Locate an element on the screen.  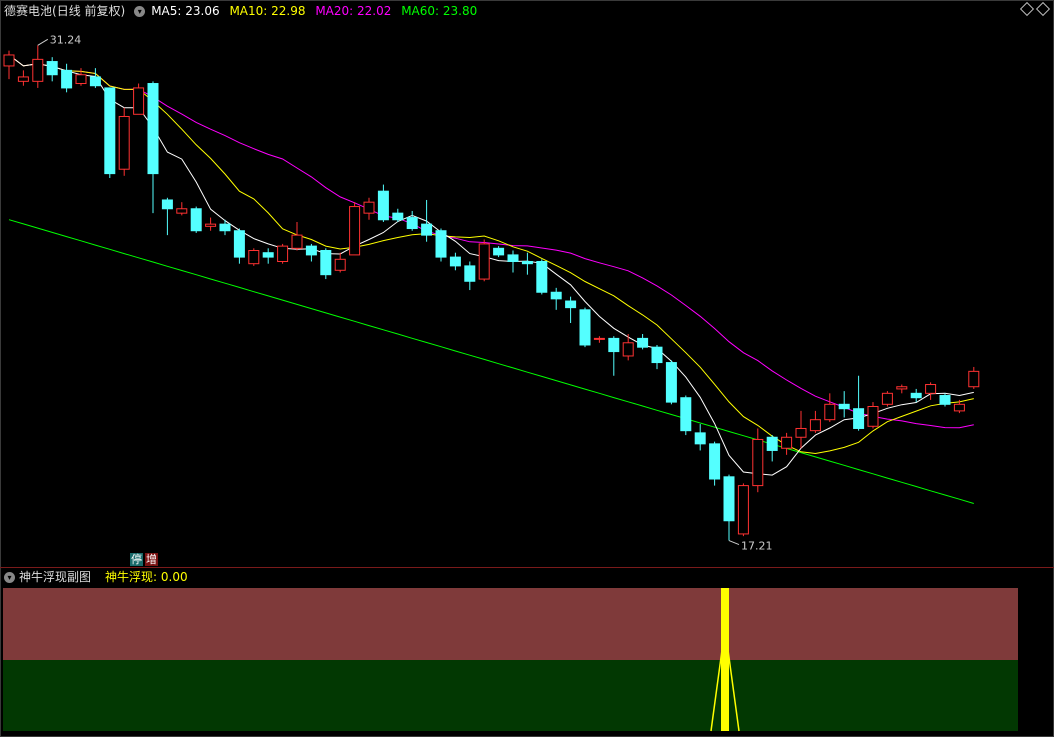
sub-bottom-band is located at coordinates (510, 695).